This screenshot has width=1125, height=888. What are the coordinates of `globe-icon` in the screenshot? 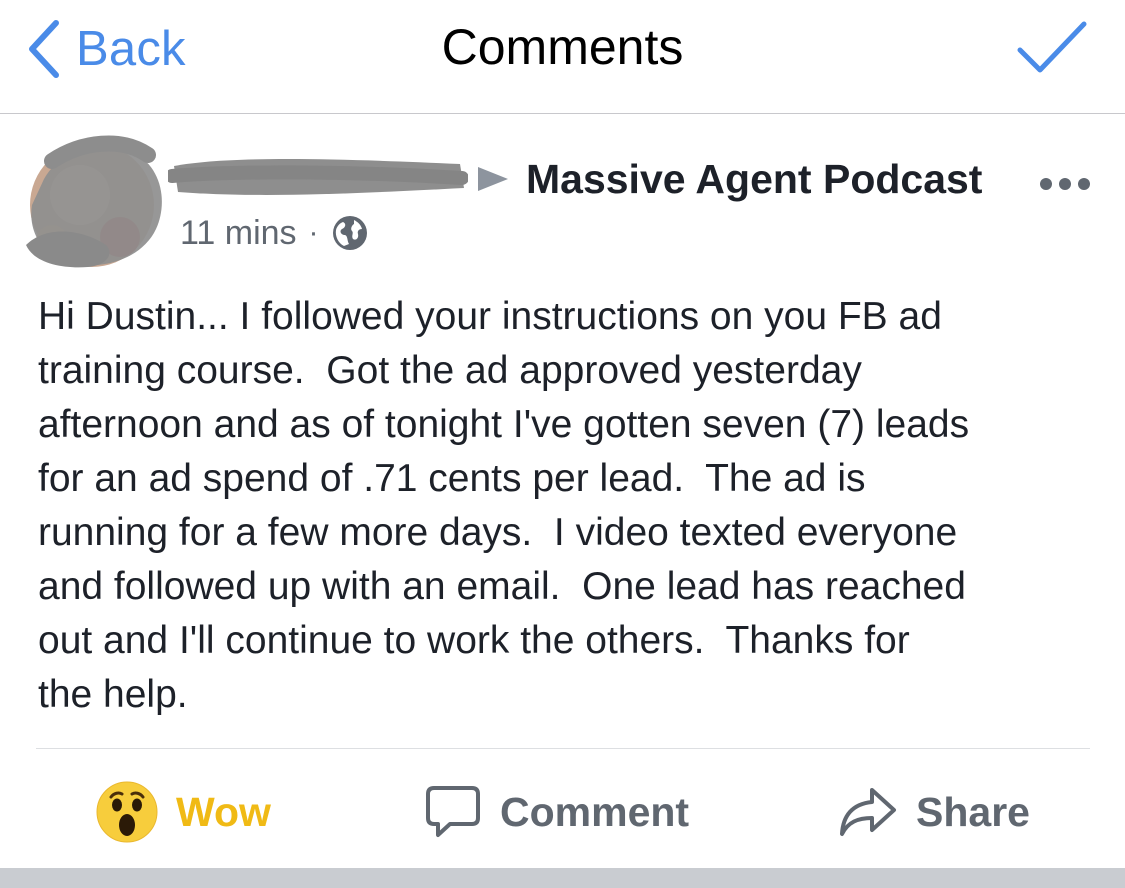 It's located at (349, 233).